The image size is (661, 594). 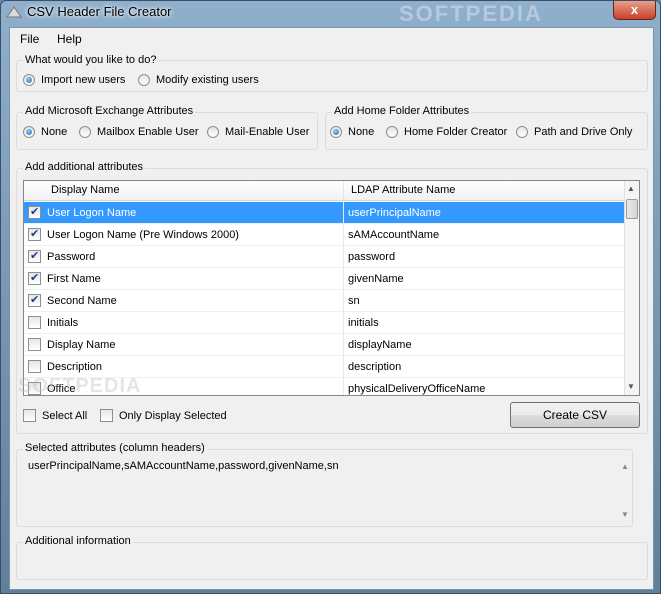 What do you see at coordinates (471, 13) in the screenshot?
I see `softpedia-watermark: SOFTPEDIA` at bounding box center [471, 13].